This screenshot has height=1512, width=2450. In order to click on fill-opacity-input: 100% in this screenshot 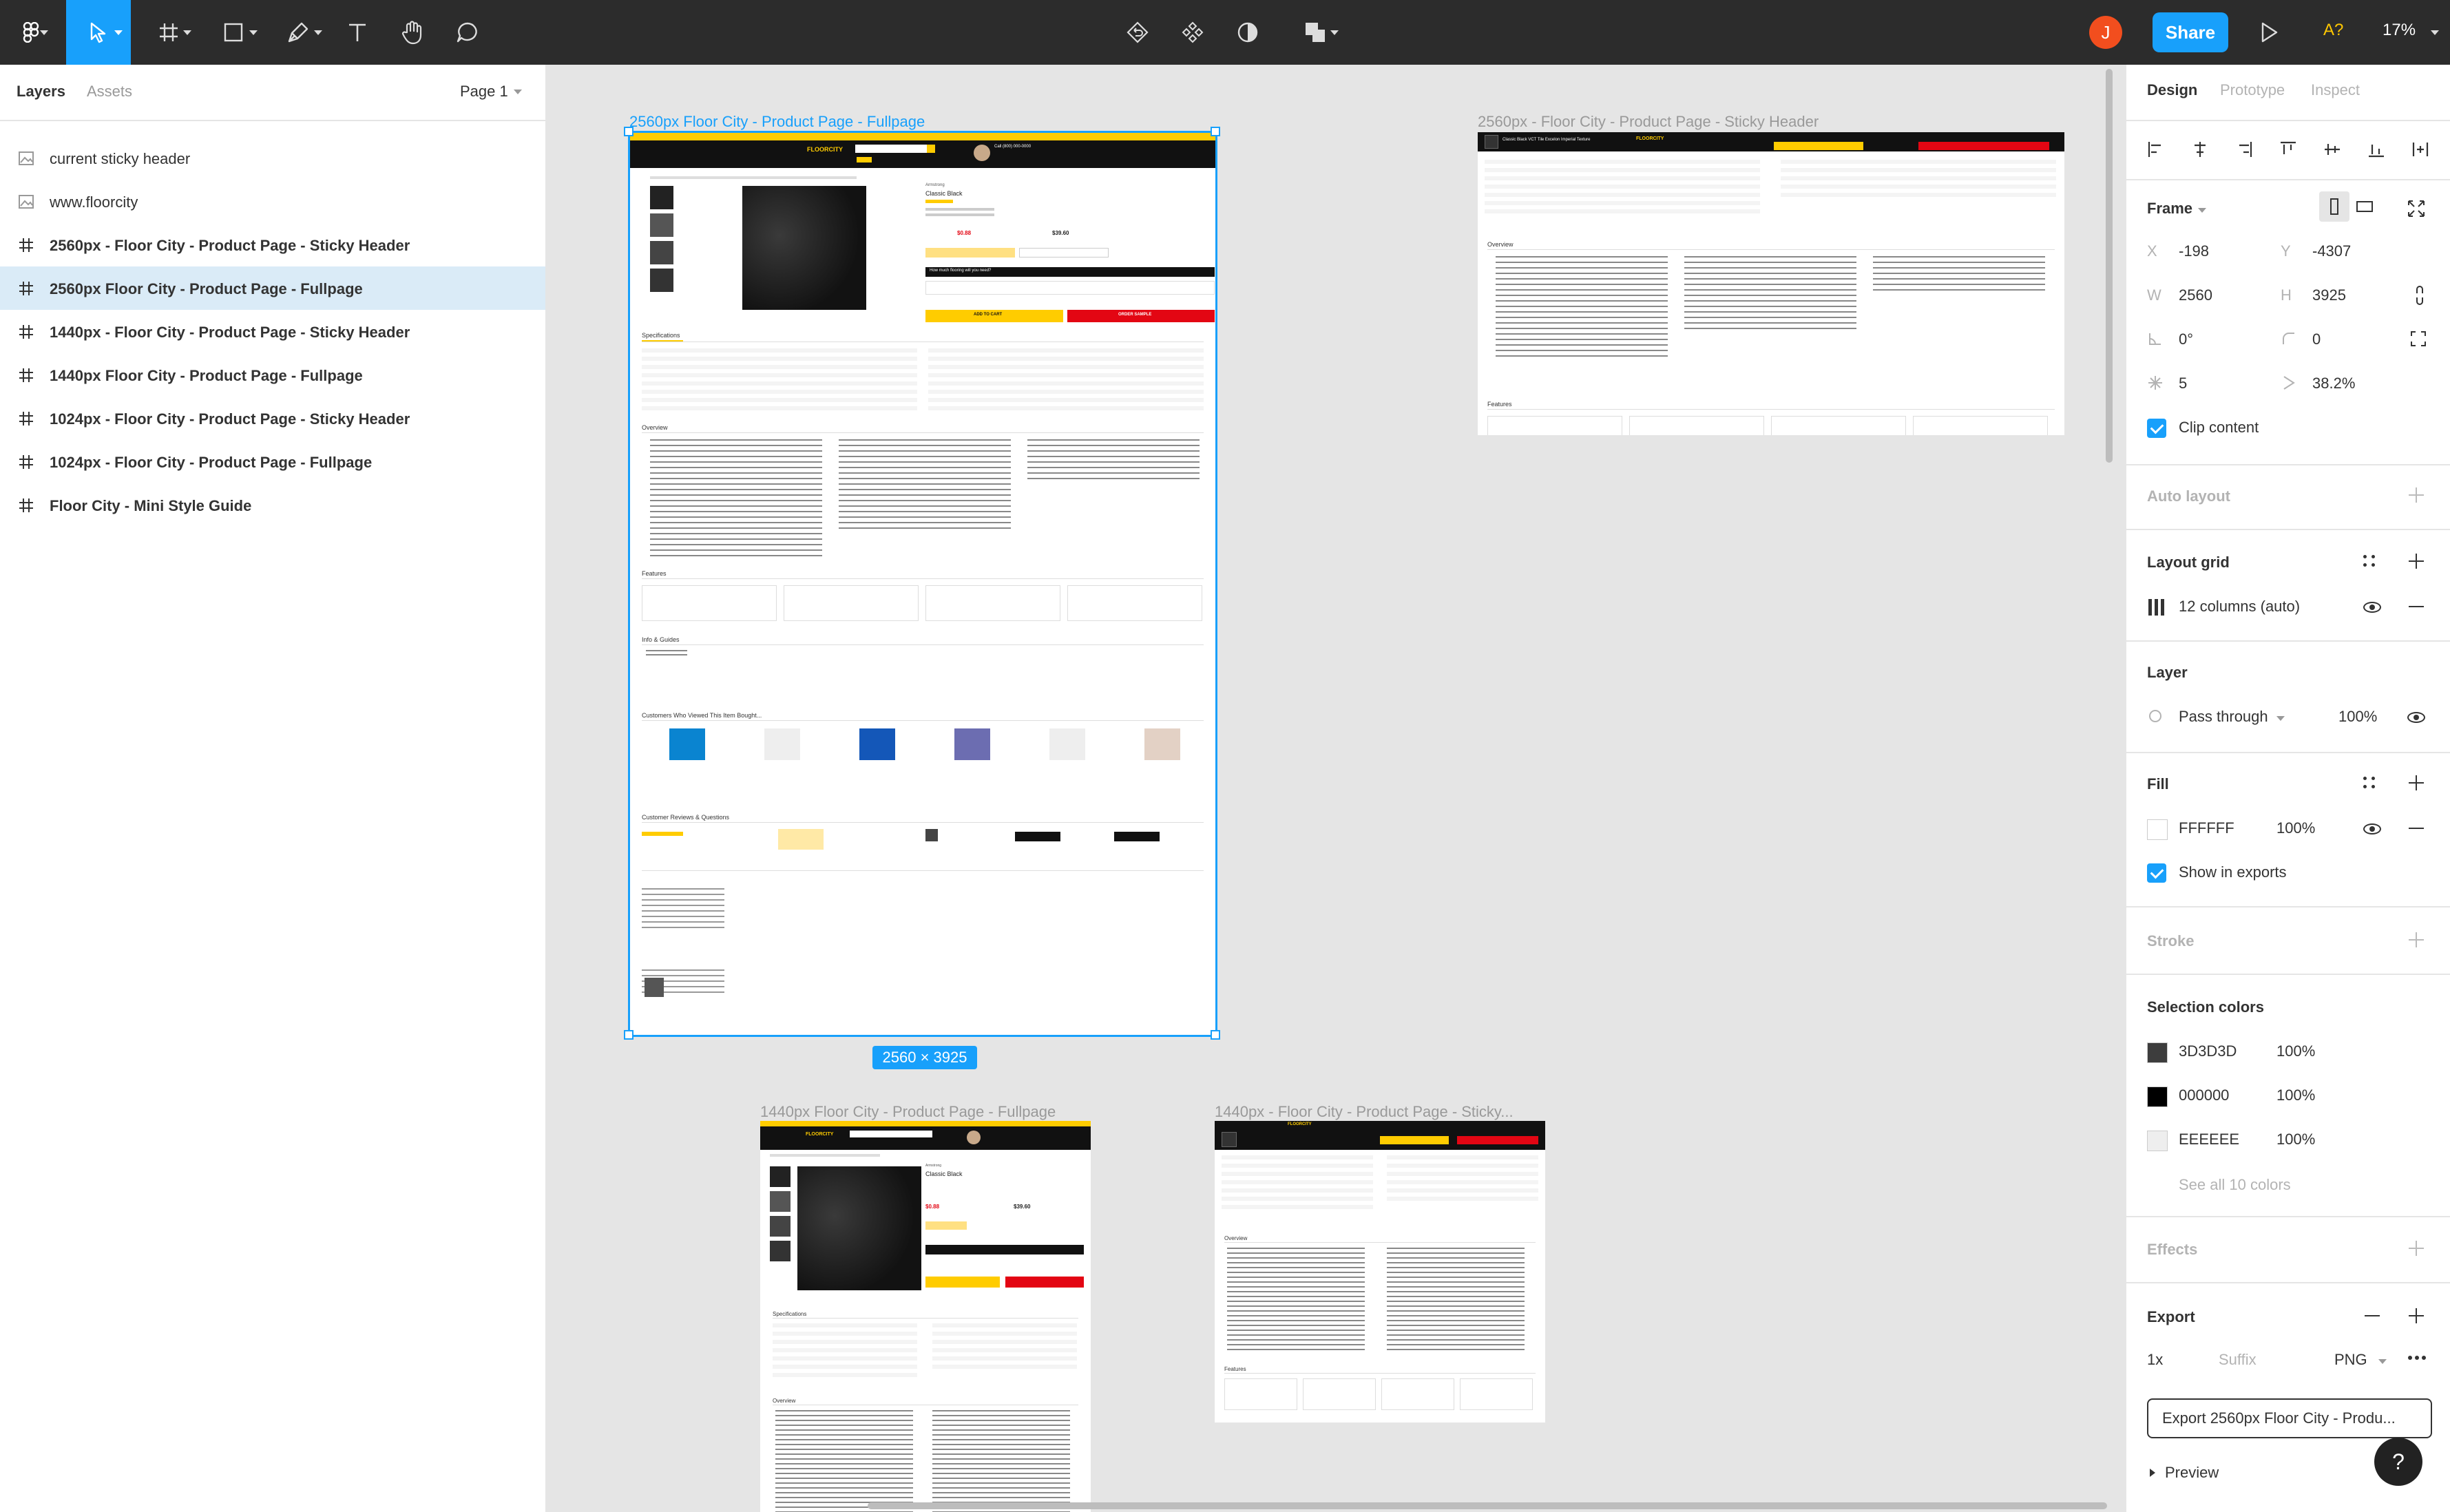, I will do `click(2295, 828)`.